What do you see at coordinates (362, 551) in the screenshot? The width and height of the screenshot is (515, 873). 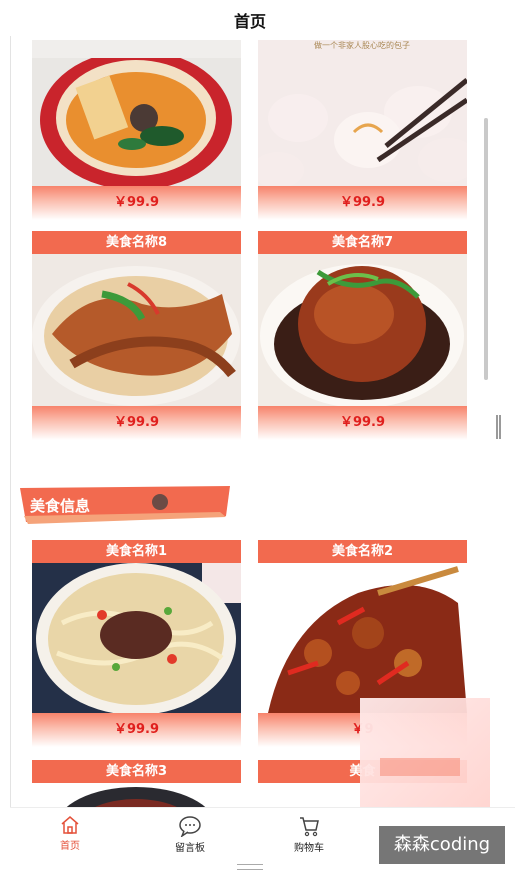 I see `food-name: 美食名称2` at bounding box center [362, 551].